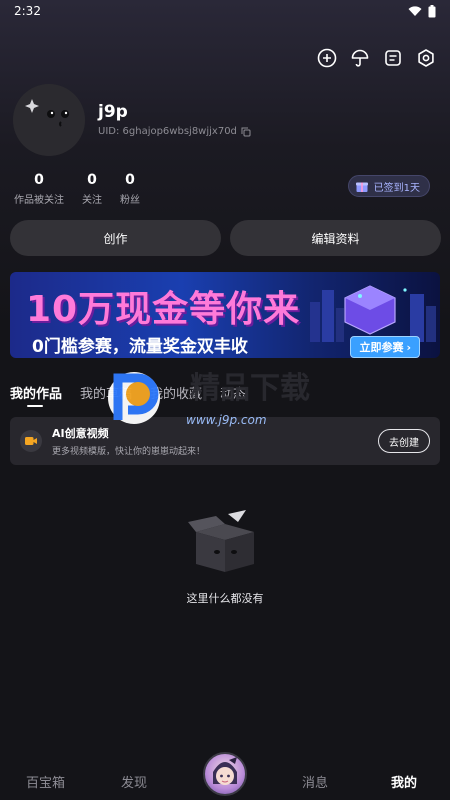  Describe the element at coordinates (113, 112) in the screenshot. I see `profile-name: j9p` at that location.